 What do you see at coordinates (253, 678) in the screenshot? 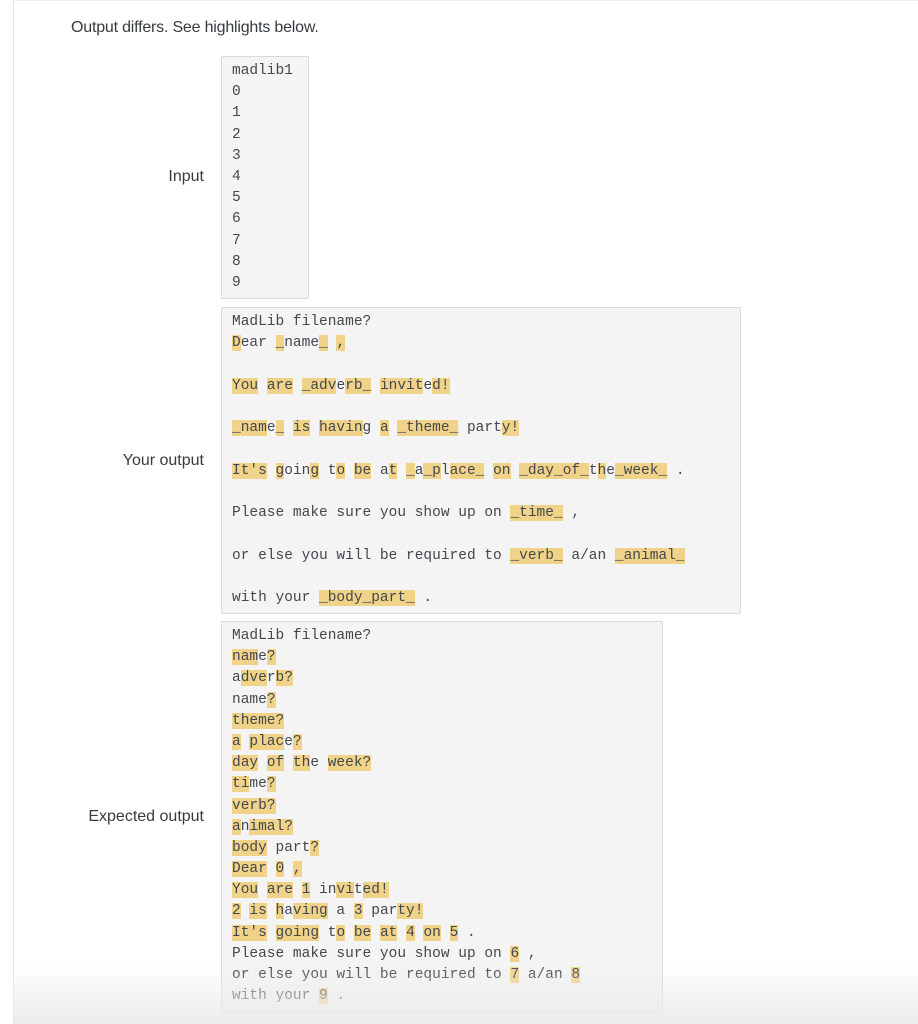
I see `diff-highlight: dve` at bounding box center [253, 678].